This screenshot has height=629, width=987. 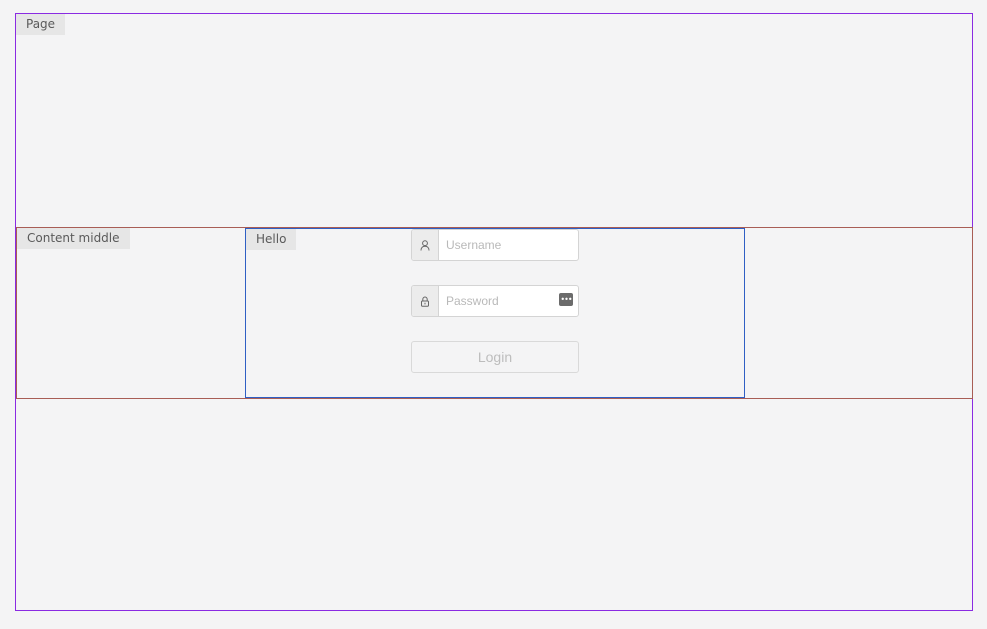 What do you see at coordinates (508, 301) in the screenshot?
I see `password-input` at bounding box center [508, 301].